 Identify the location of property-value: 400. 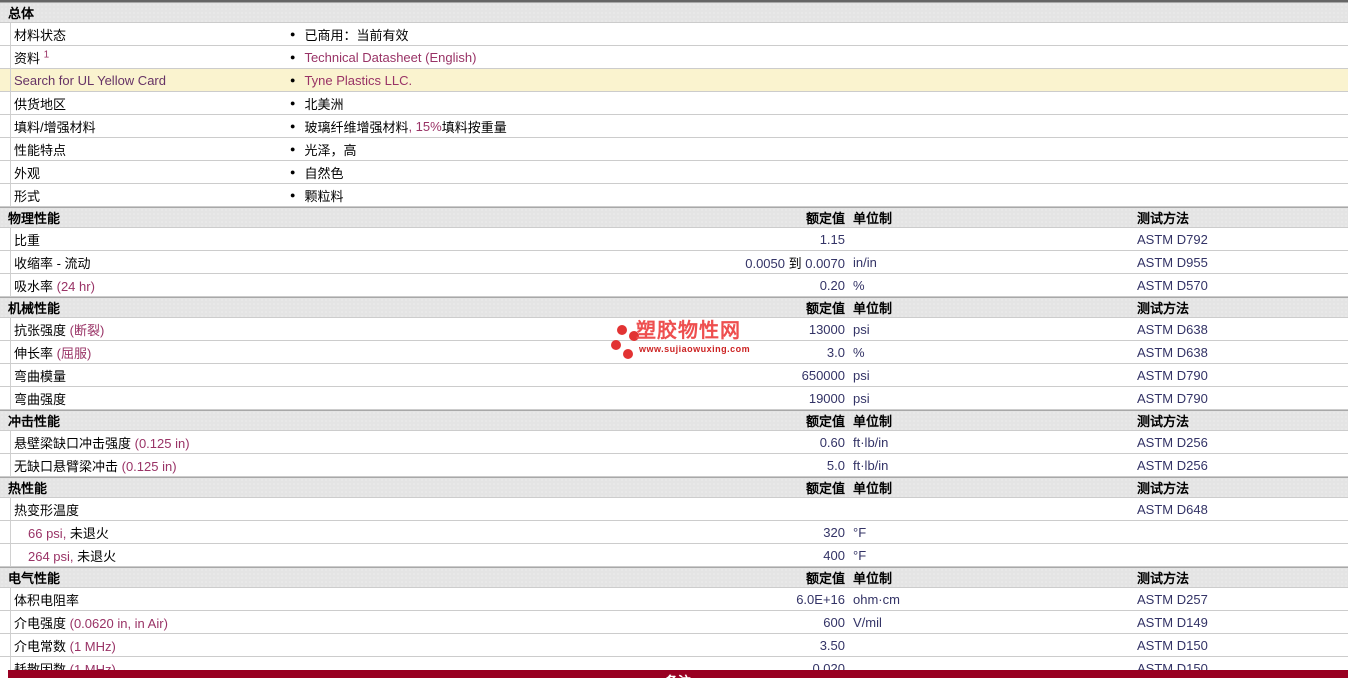
(767, 555).